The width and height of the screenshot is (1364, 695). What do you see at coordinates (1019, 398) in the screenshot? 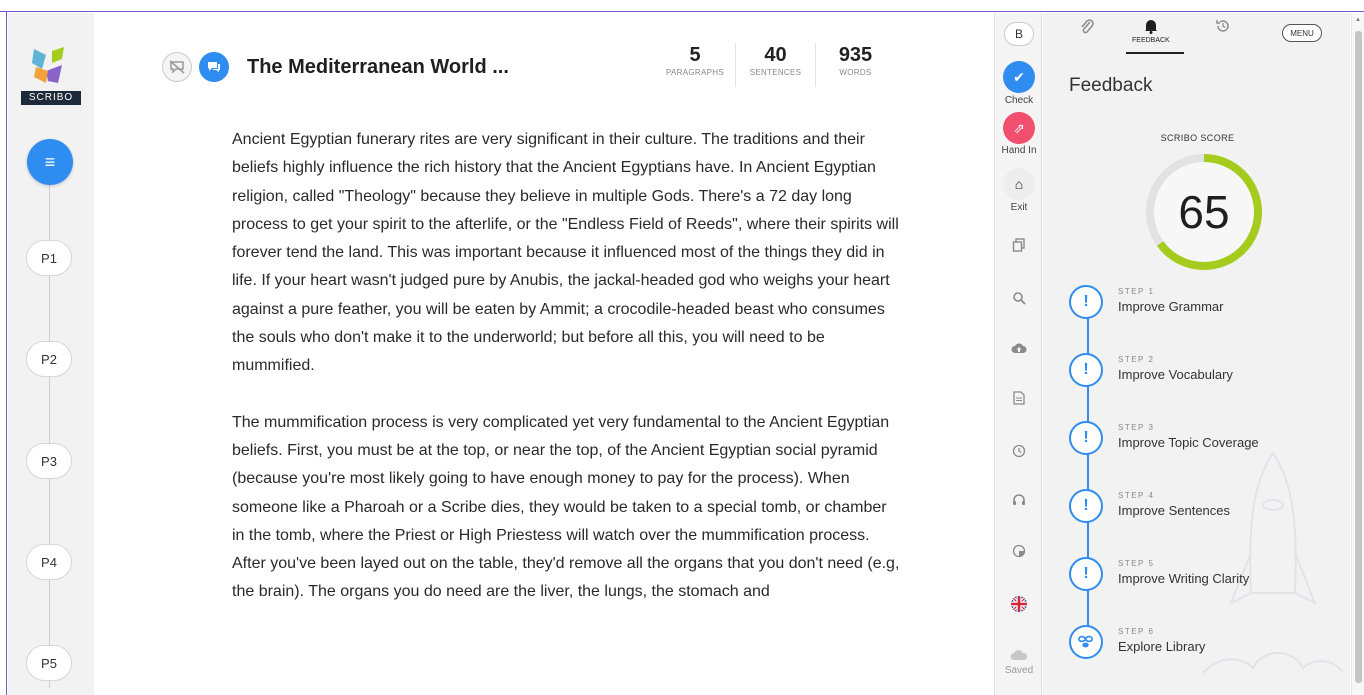
I see `document-icon` at bounding box center [1019, 398].